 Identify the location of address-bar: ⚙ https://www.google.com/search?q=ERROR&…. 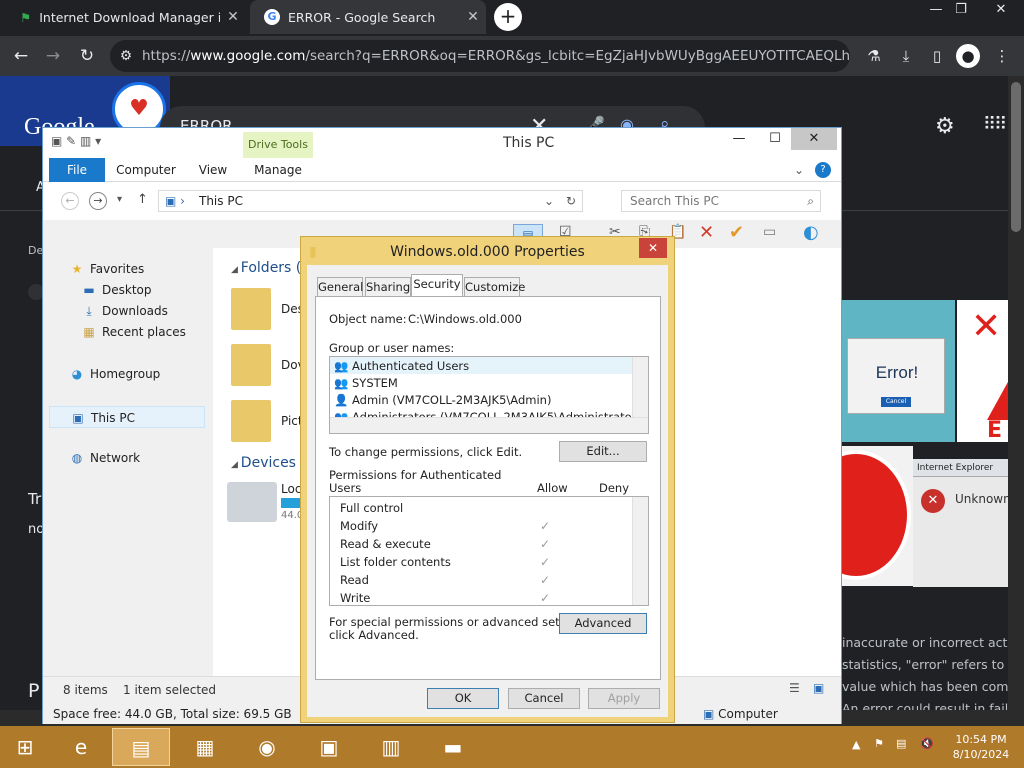
(480, 56).